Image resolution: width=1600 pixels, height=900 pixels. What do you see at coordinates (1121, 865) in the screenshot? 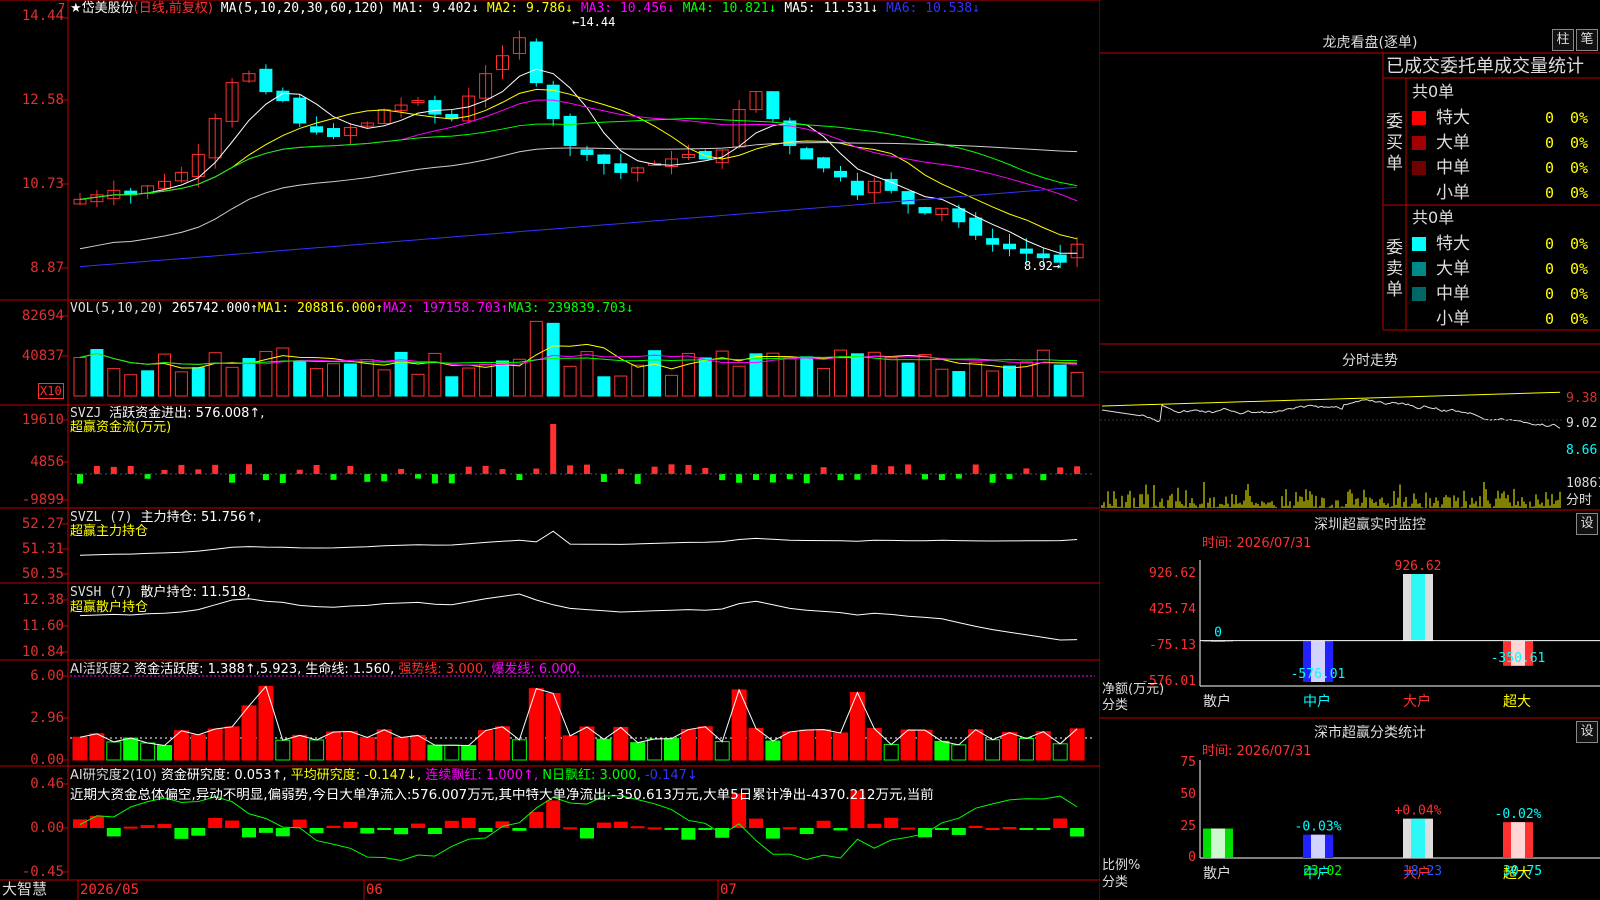
I see `sz-class-ylabel: 比例%` at bounding box center [1121, 865].